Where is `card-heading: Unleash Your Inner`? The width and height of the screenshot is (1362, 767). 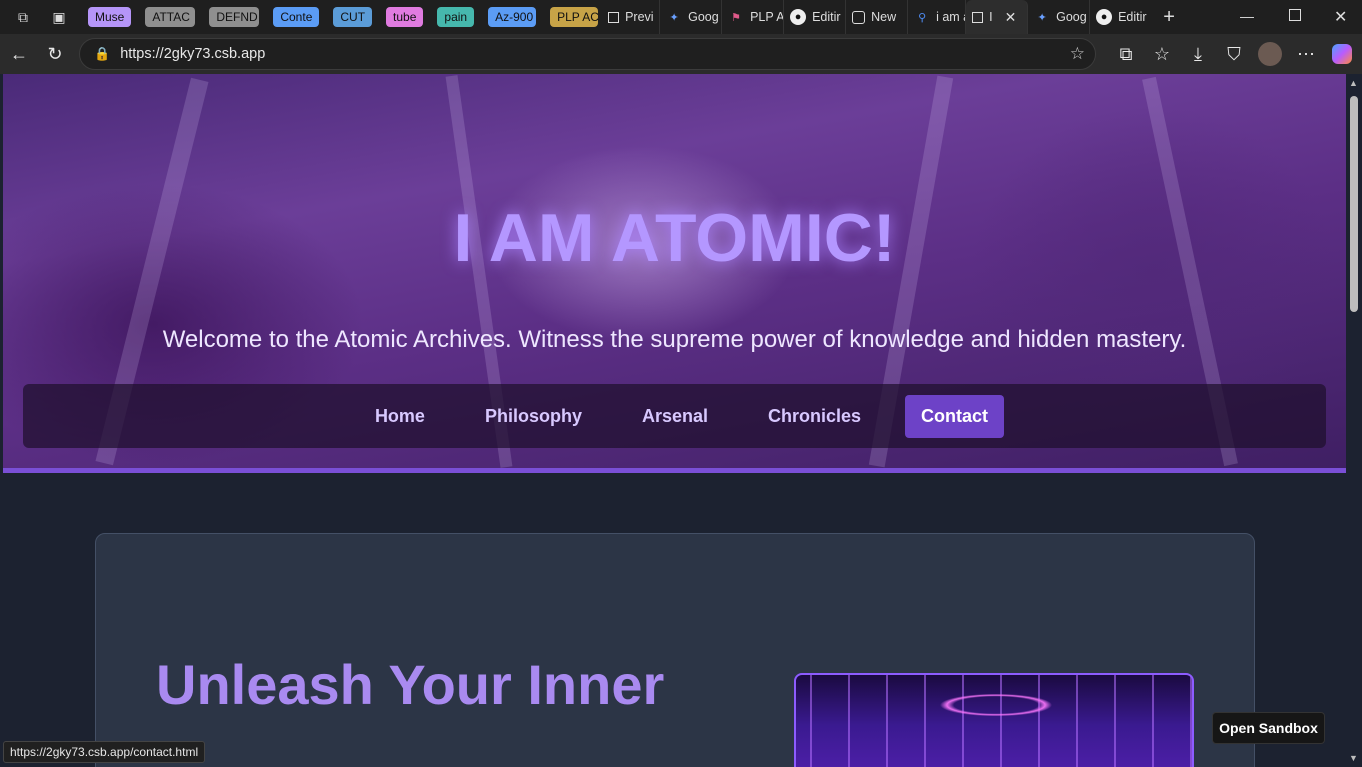 card-heading: Unleash Your Inner is located at coordinates (410, 684).